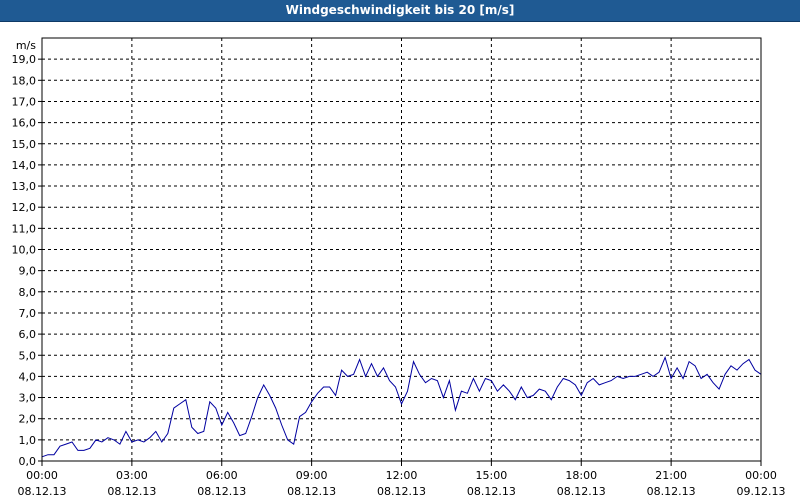 The width and height of the screenshot is (800, 500). I want to click on x-tick-time: 12:00, so click(402, 475).